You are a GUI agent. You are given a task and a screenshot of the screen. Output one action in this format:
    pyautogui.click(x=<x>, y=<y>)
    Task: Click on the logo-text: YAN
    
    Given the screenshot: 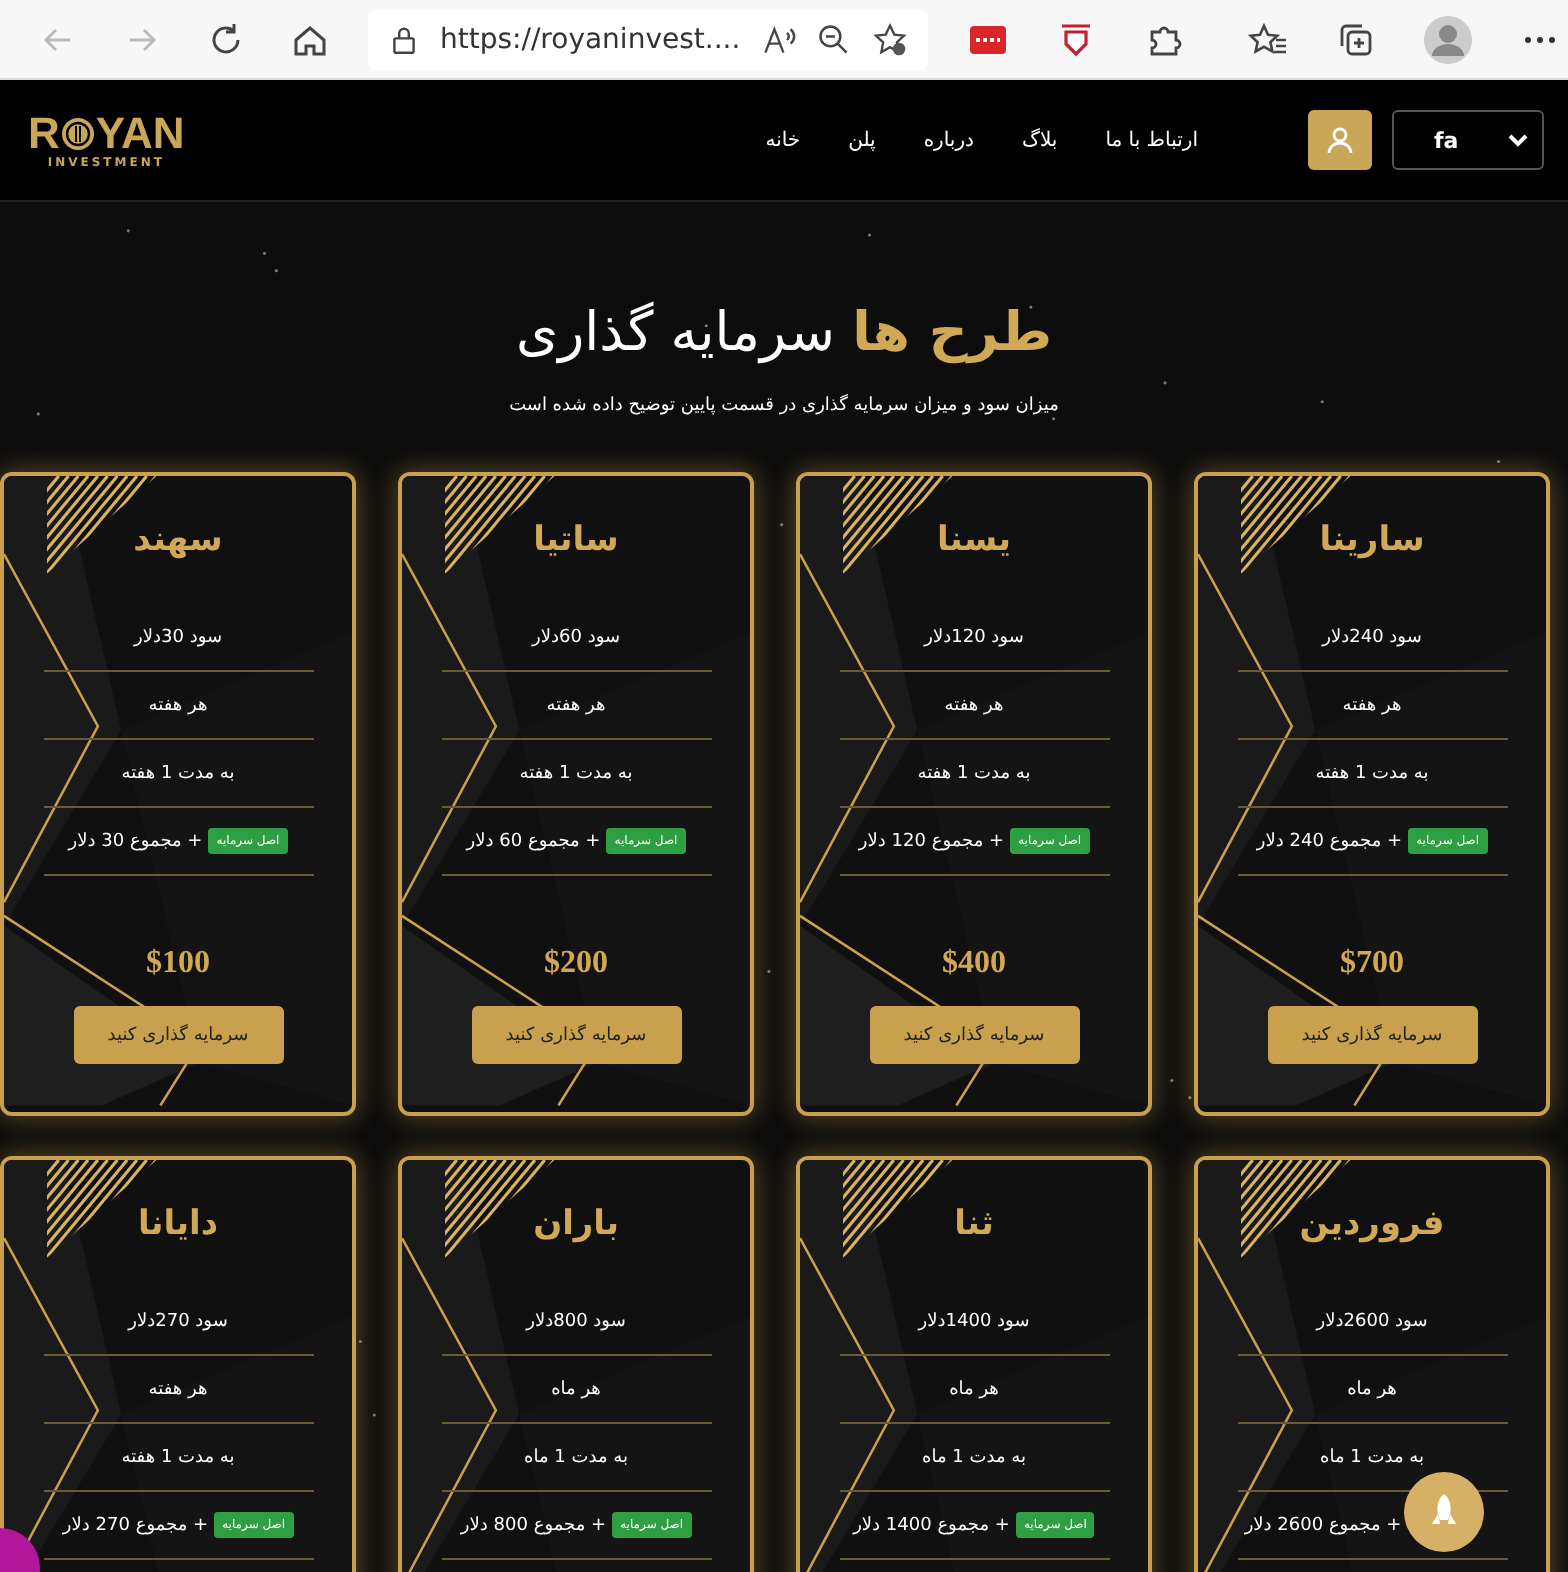 What is the action you would take?
    pyautogui.click(x=140, y=133)
    